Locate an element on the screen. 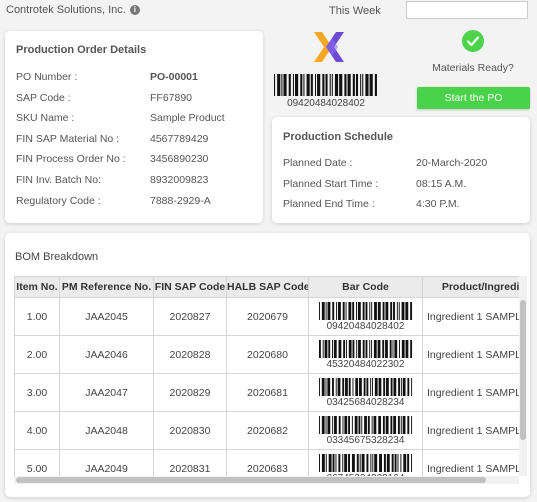 The width and height of the screenshot is (537, 502). detail-row: FIN Inv. Batch No: 8932009823 is located at coordinates (136, 181).